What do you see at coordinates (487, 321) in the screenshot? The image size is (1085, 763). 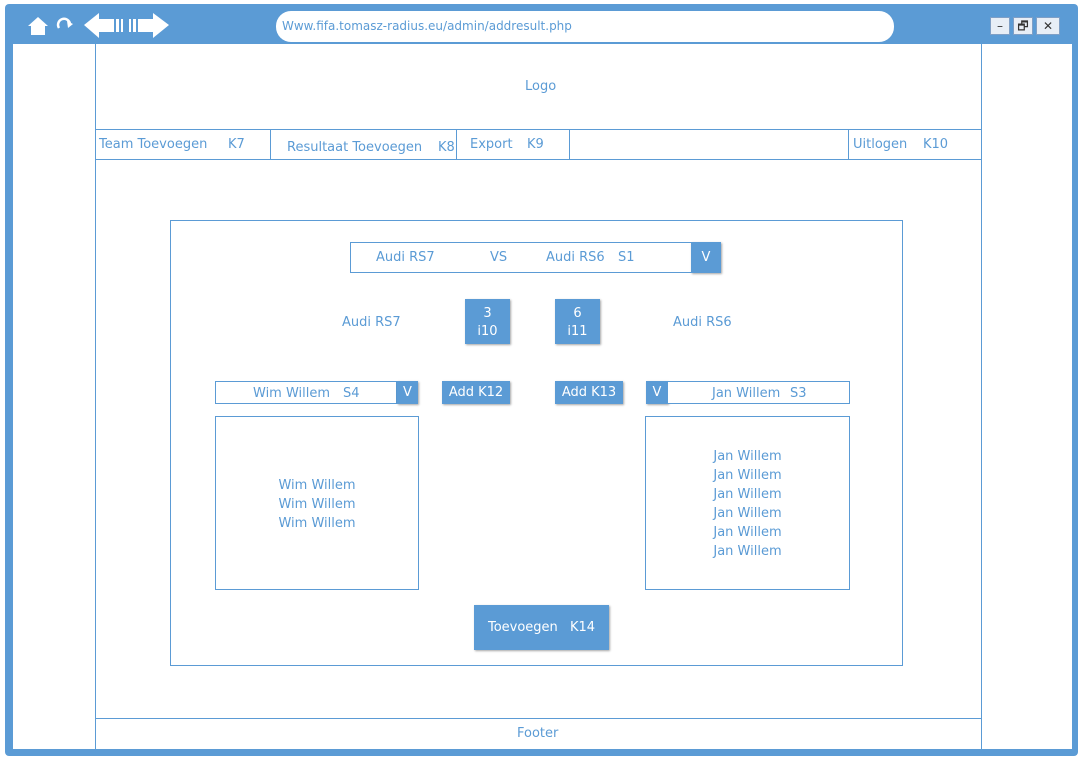 I see `home-score-input: 3 i10` at bounding box center [487, 321].